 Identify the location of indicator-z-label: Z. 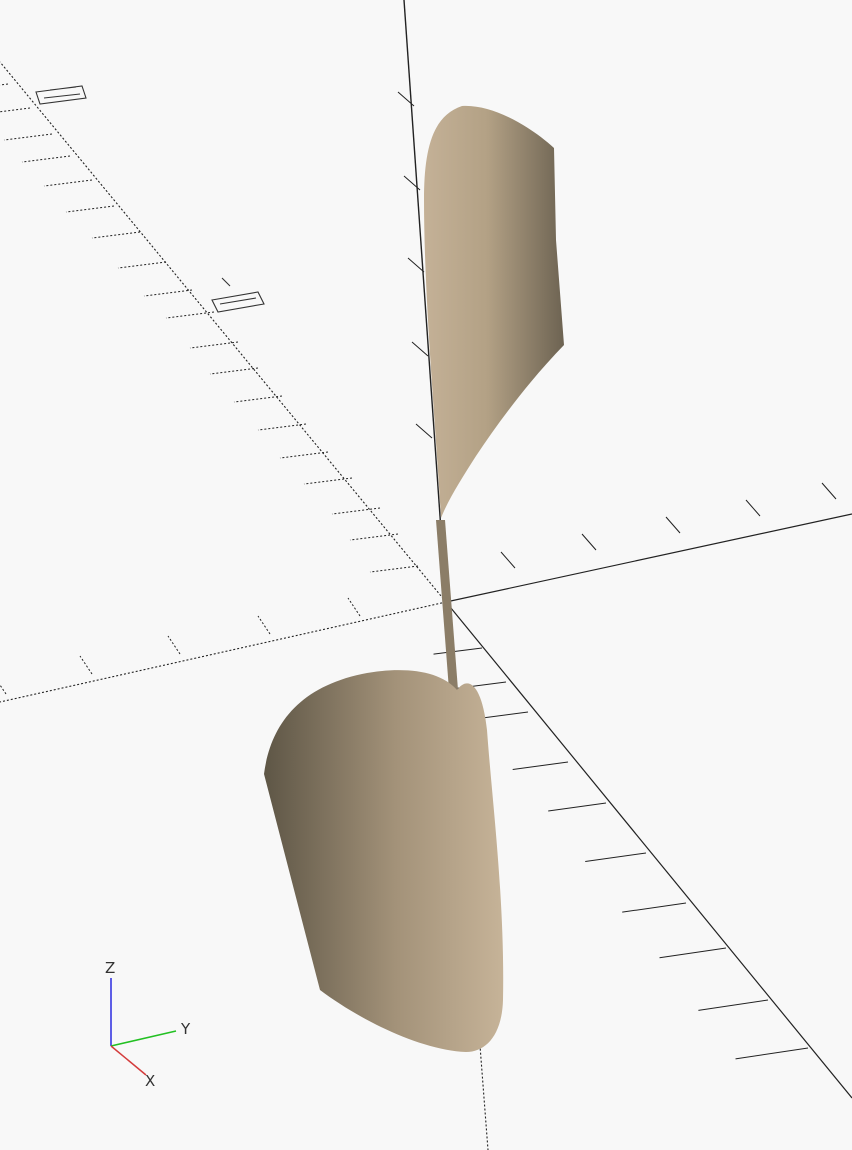
(110, 968).